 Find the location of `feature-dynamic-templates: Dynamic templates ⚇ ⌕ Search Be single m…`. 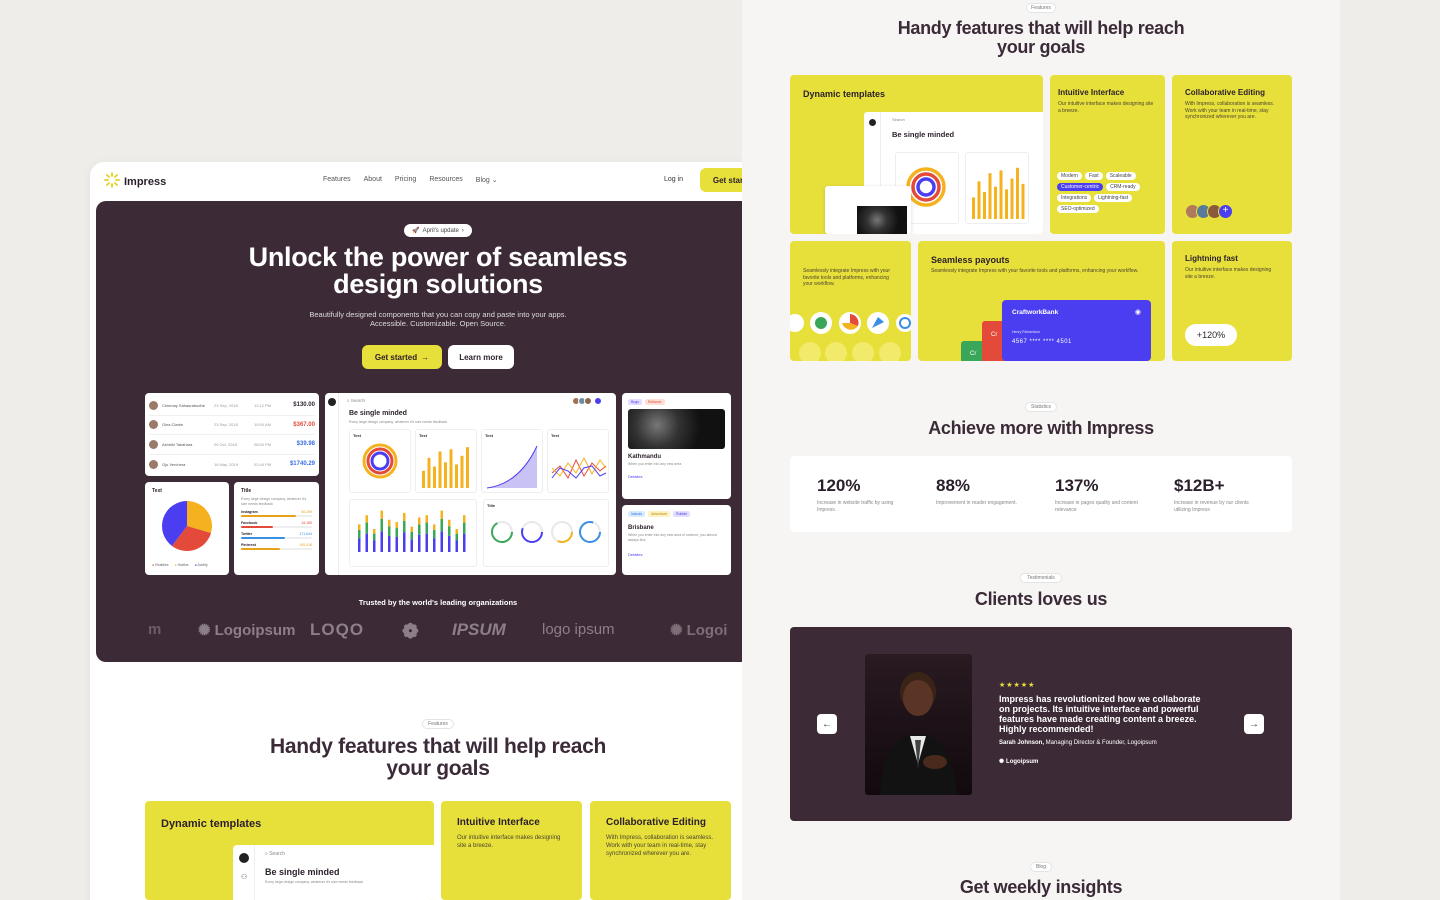

feature-dynamic-templates: Dynamic templates ⚇ ⌕ Search Be single m… is located at coordinates (289, 850).